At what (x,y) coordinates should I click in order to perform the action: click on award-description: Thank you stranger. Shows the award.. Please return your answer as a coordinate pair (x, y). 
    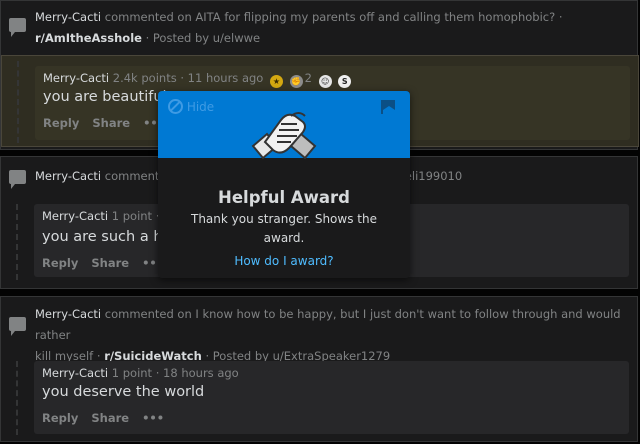
    Looking at the image, I should click on (284, 228).